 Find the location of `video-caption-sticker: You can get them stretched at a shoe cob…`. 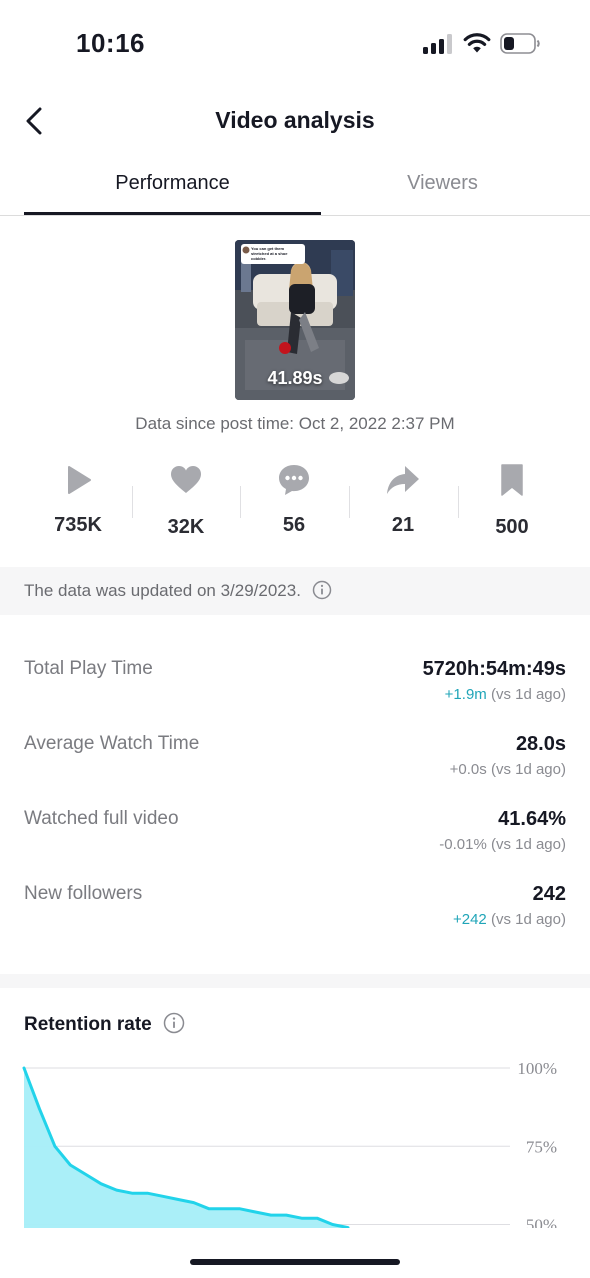

video-caption-sticker: You can get them stretched at a shoe cob… is located at coordinates (273, 254).